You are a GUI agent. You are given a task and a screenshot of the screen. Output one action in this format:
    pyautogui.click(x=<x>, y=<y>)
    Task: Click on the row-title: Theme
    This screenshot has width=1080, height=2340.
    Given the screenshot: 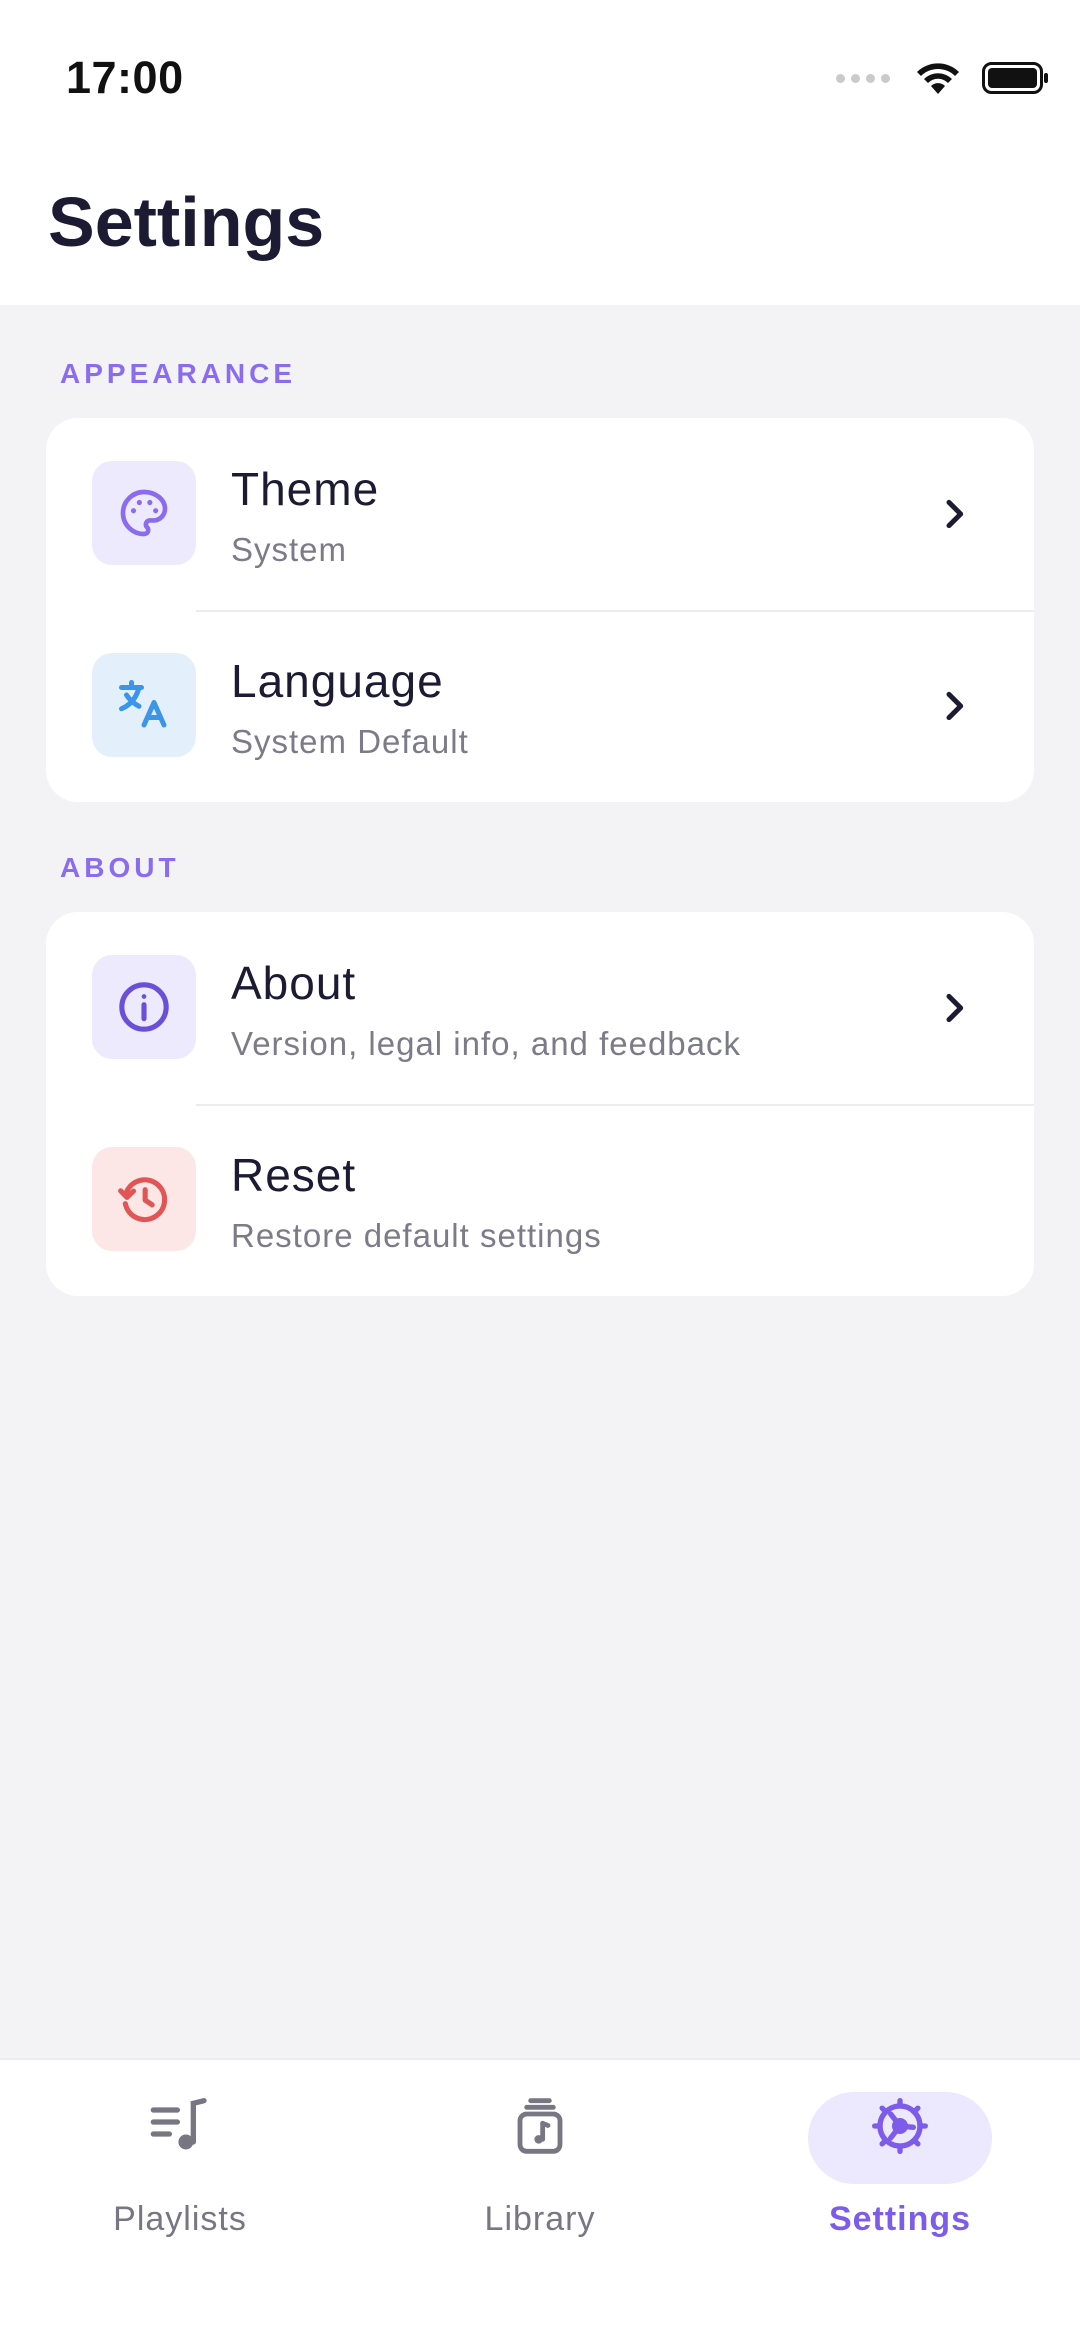 What is the action you would take?
    pyautogui.click(x=305, y=489)
    